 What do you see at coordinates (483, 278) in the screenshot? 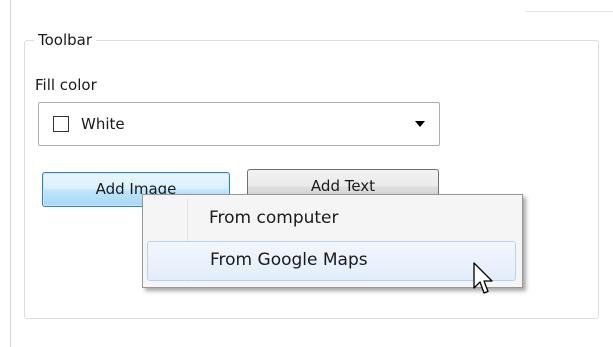
I see `mouse-pointer-icon` at bounding box center [483, 278].